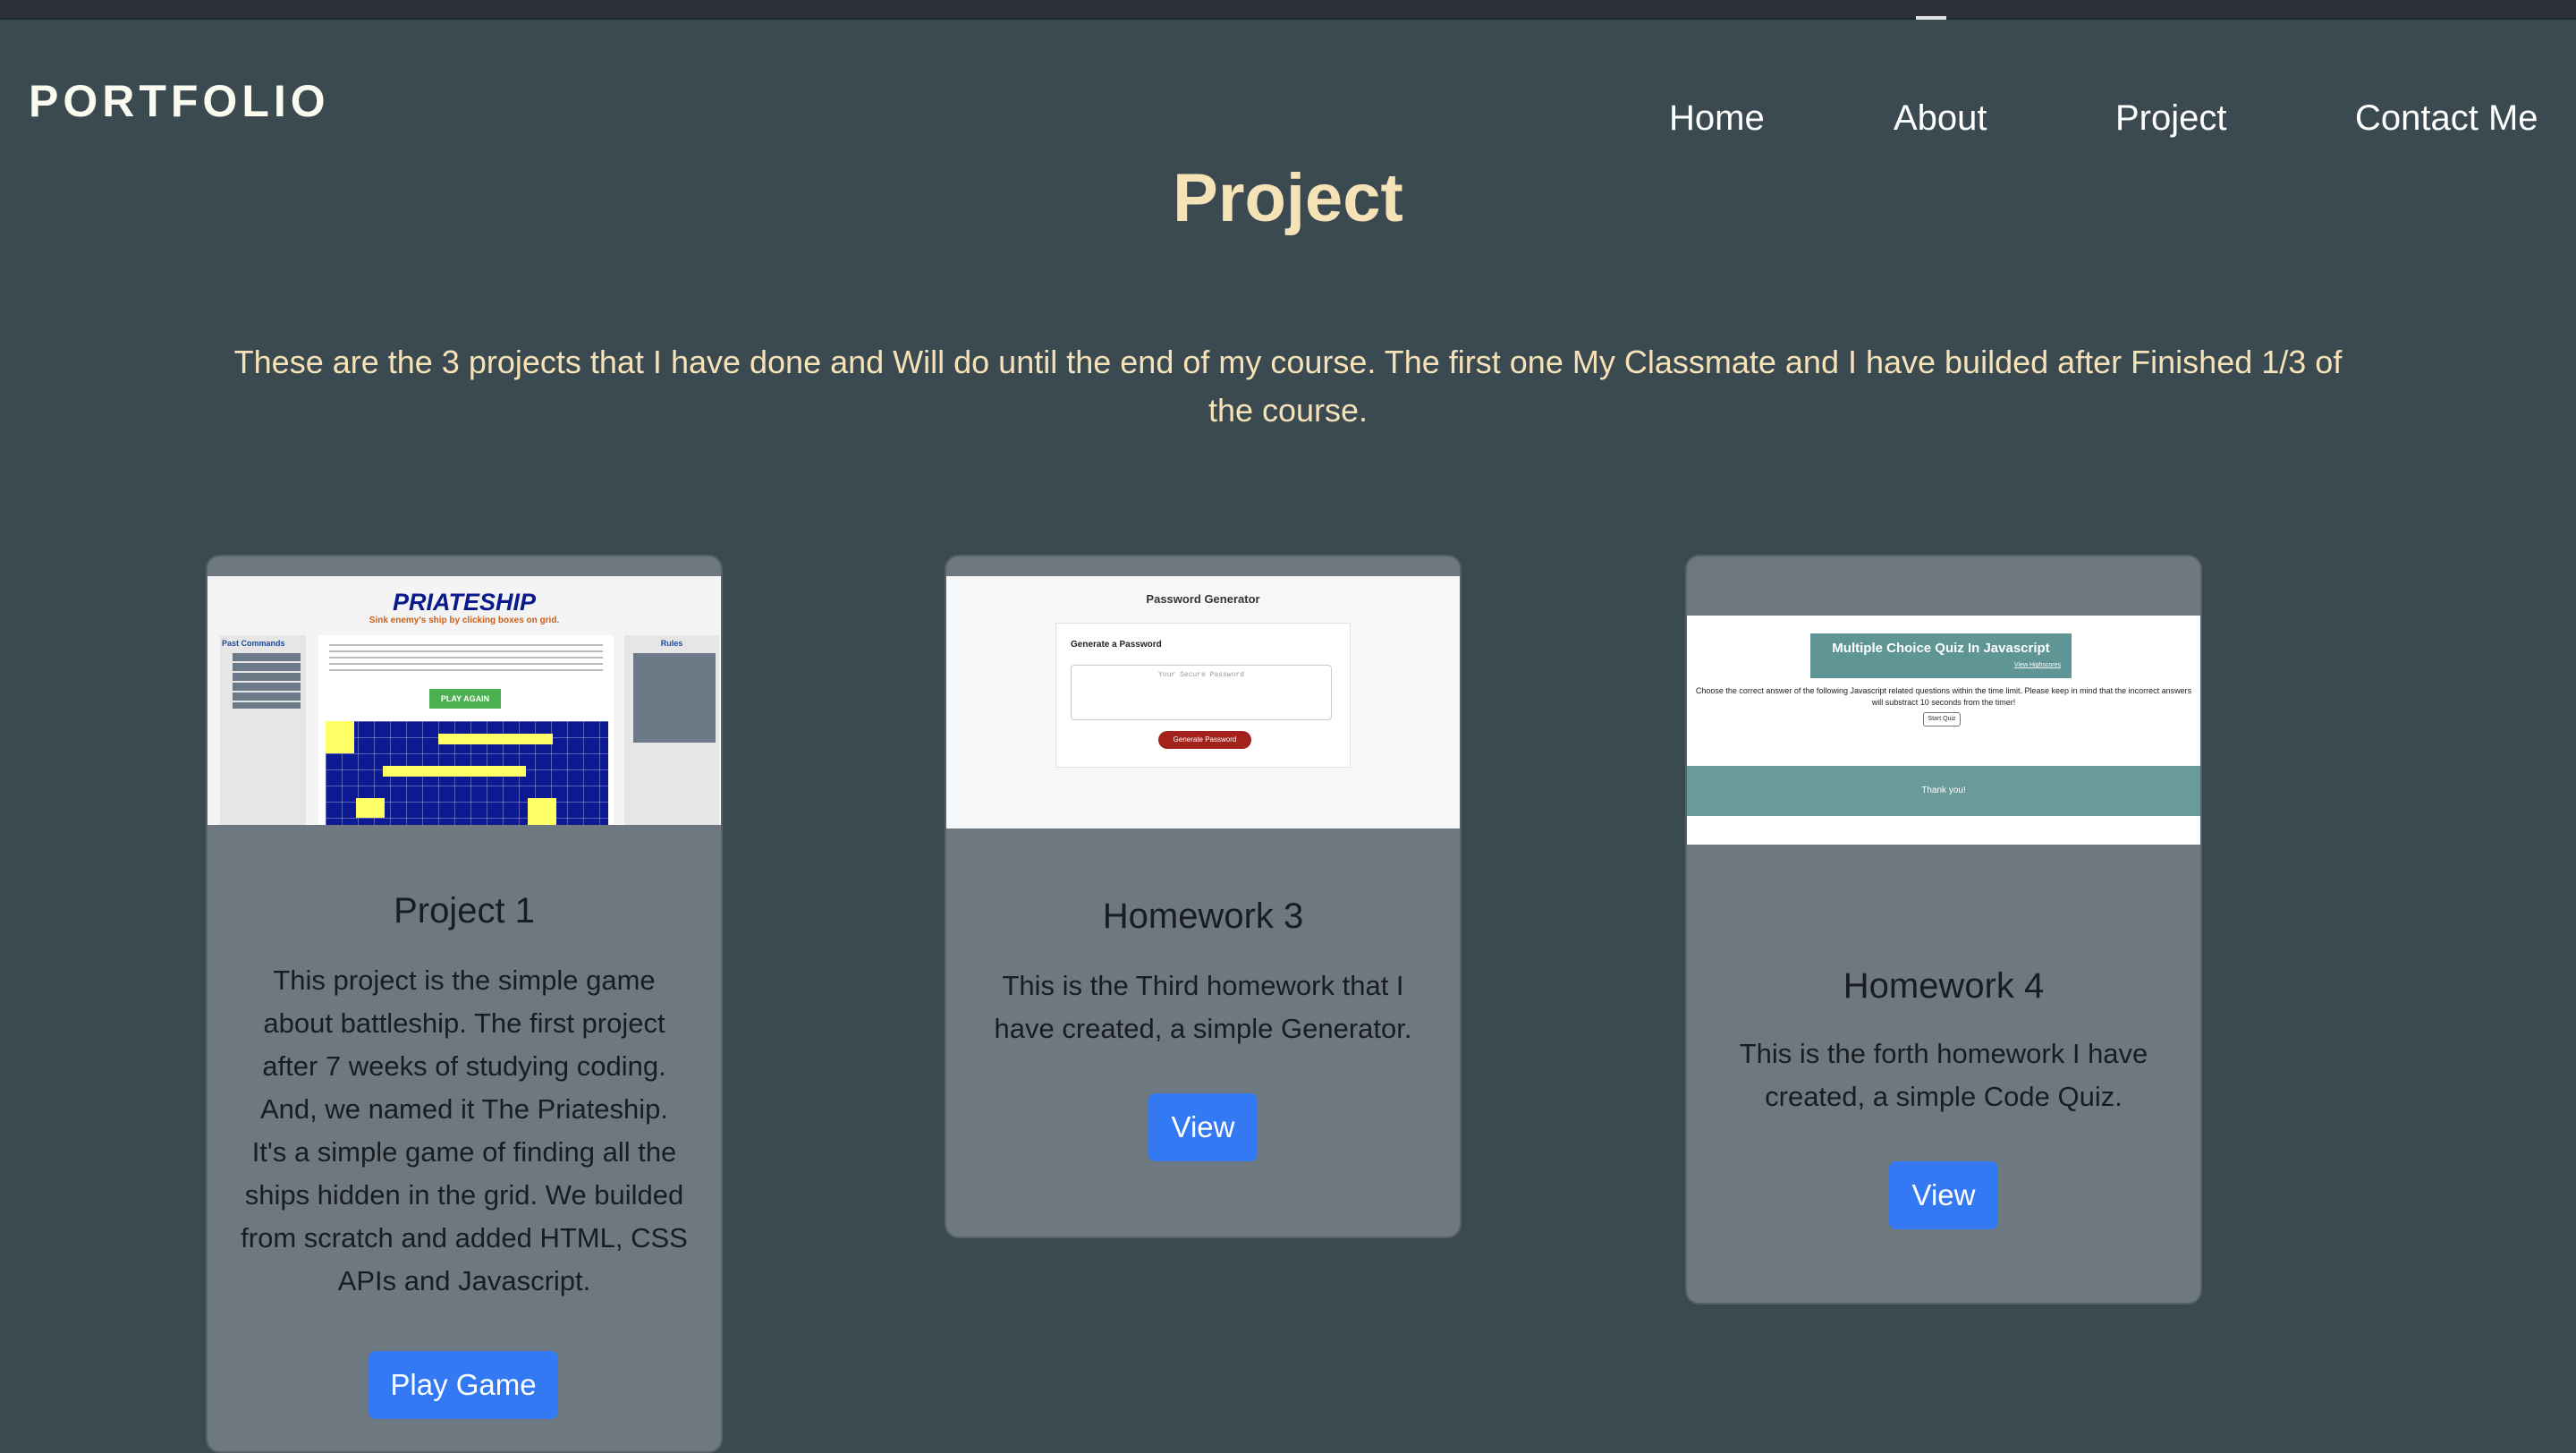 This screenshot has height=1453, width=2576. Describe the element at coordinates (466, 657) in the screenshot. I see `thumb-quote` at that location.